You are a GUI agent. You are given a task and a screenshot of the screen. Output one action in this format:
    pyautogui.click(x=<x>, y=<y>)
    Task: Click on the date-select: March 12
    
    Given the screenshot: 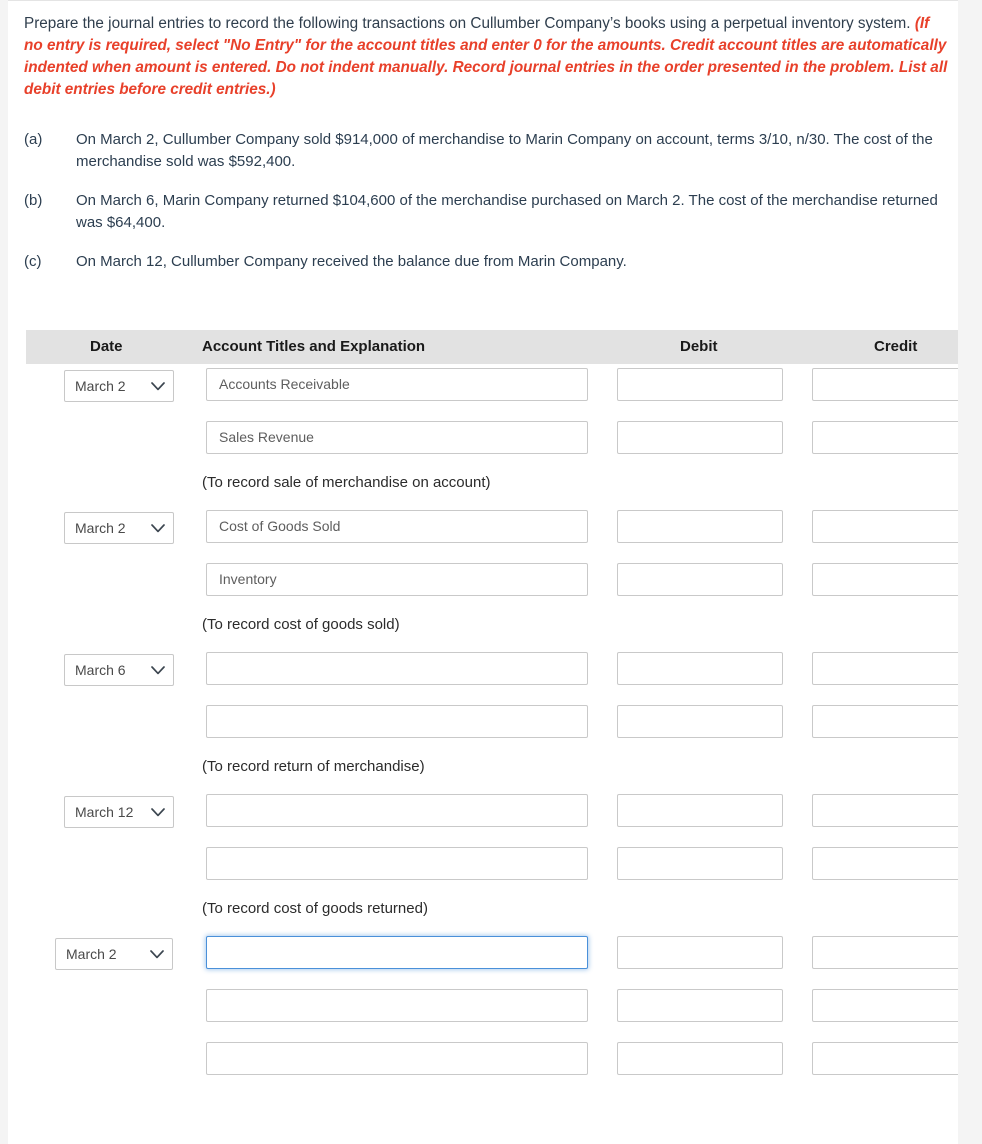 What is the action you would take?
    pyautogui.click(x=119, y=812)
    